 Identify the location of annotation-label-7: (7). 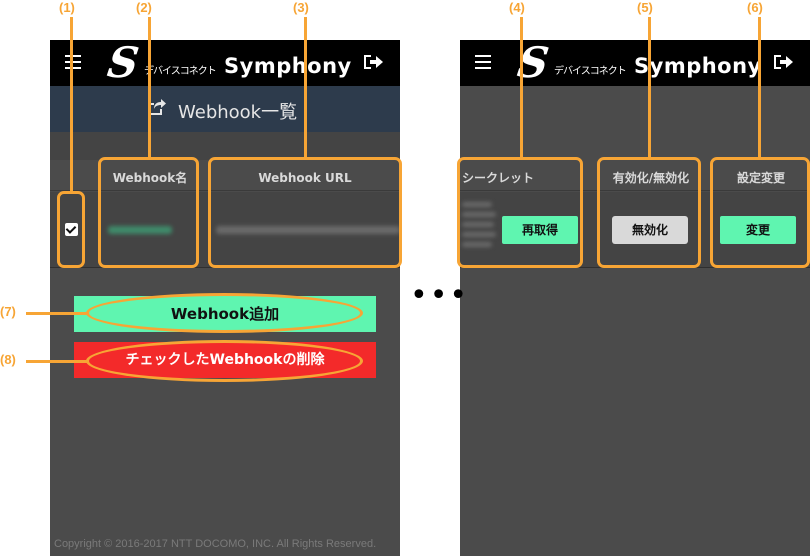
(8, 311).